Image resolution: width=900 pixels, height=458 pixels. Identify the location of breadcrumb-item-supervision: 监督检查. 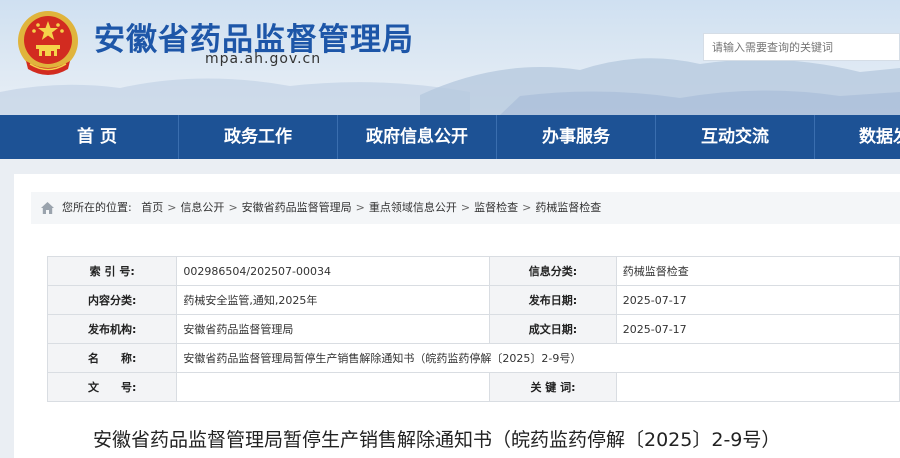
(496, 207).